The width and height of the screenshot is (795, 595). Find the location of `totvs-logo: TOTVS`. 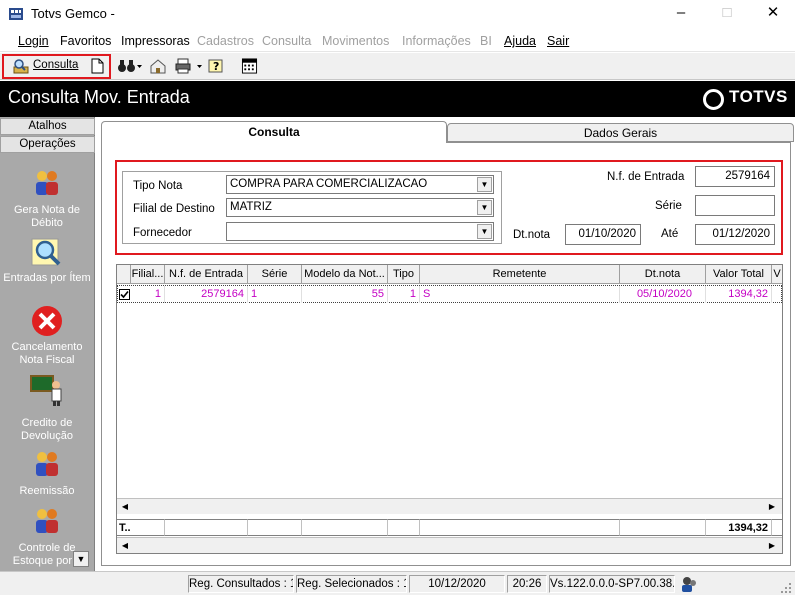

totvs-logo: TOTVS is located at coordinates (758, 96).